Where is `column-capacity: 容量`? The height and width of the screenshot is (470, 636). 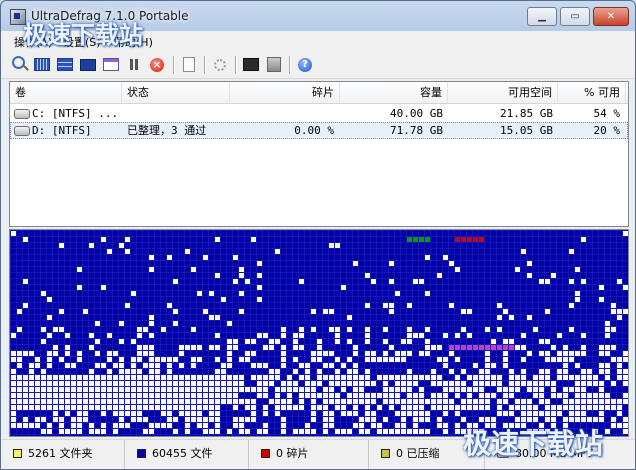
column-capacity: 容量 is located at coordinates (394, 92).